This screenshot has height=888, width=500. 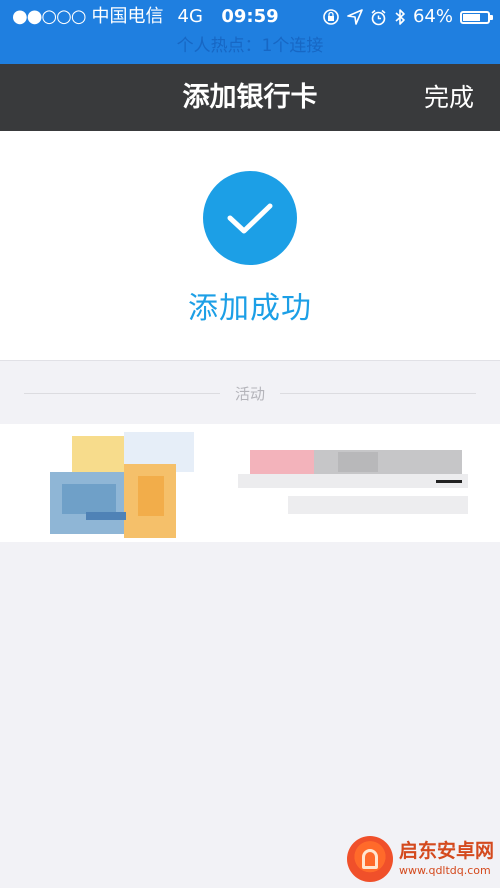 I want to click on alarm-icon, so click(x=378, y=17).